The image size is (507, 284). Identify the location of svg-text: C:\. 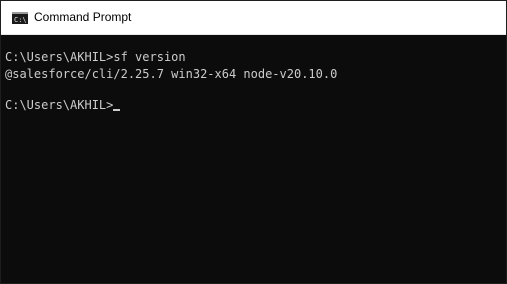
(20, 20).